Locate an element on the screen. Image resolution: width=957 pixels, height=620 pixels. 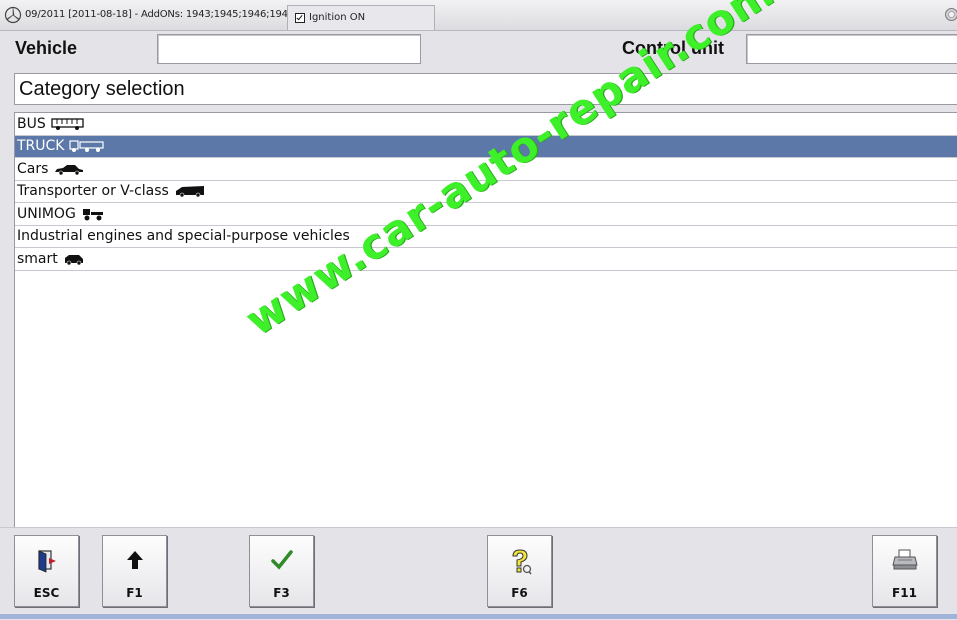
car-icon is located at coordinates (69, 169).